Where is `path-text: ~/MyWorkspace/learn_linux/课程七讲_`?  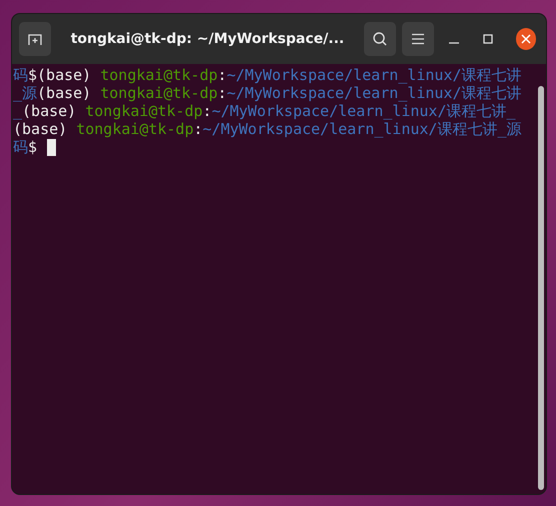
path-text: ~/MyWorkspace/learn_linux/课程七讲_ is located at coordinates (364, 111).